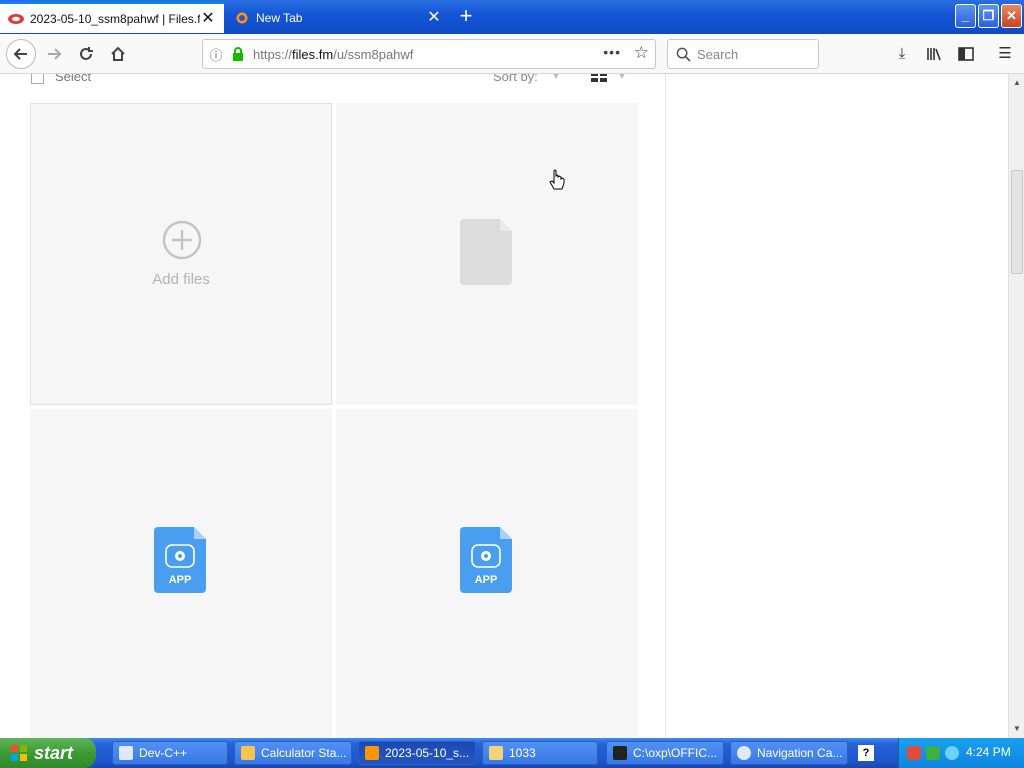 The width and height of the screenshot is (1024, 768). Describe the element at coordinates (242, 17) in the screenshot. I see `firefox-favicon-icon` at that location.